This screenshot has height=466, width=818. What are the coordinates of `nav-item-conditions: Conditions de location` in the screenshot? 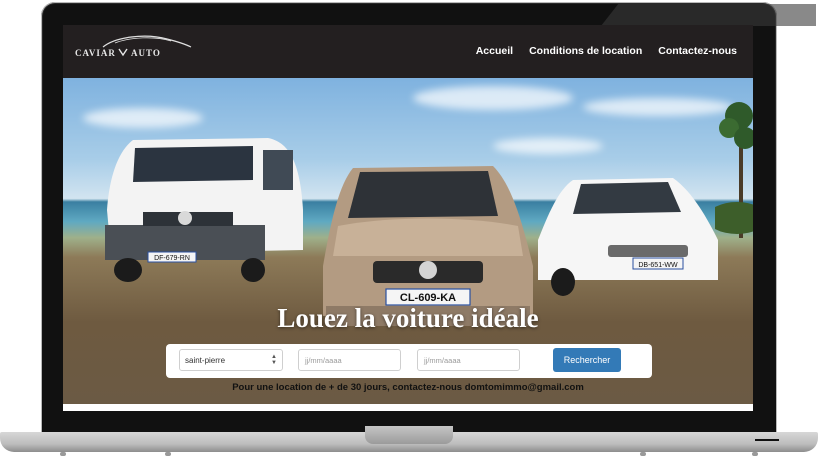 It's located at (585, 51).